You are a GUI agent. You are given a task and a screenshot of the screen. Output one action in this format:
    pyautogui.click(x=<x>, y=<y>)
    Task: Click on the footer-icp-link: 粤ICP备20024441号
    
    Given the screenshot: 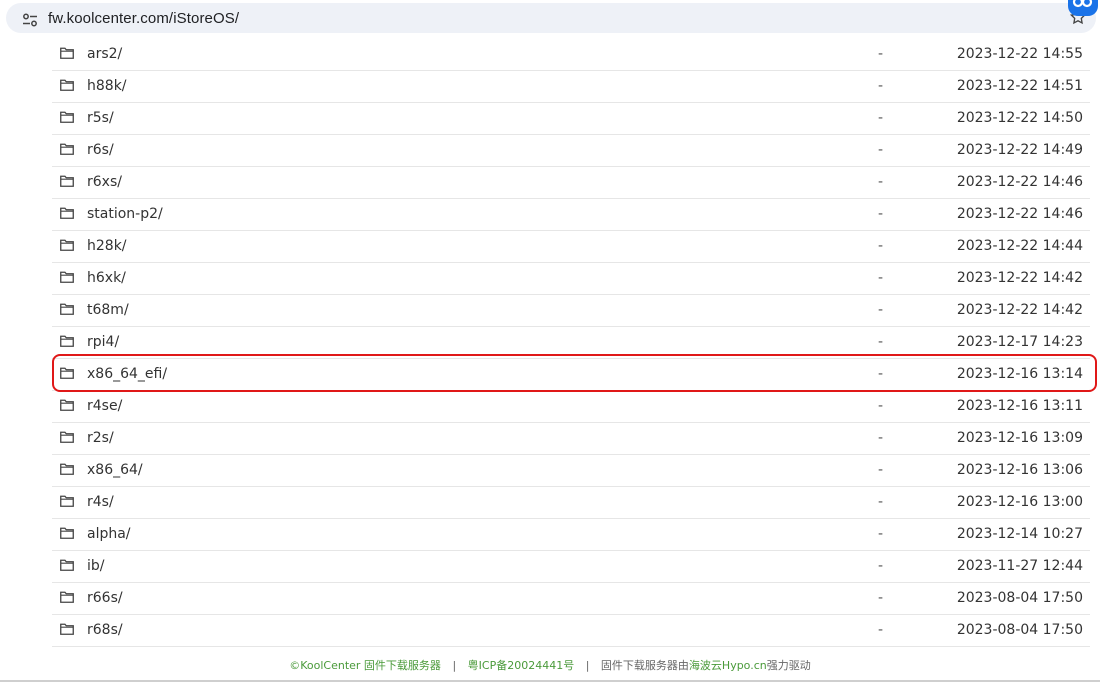 What is the action you would take?
    pyautogui.click(x=521, y=665)
    